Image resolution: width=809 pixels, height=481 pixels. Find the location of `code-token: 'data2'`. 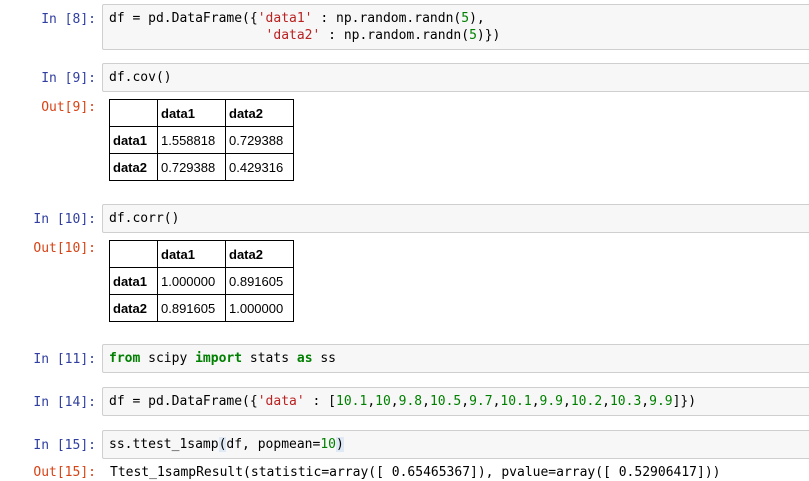

code-token: 'data2' is located at coordinates (293, 35).